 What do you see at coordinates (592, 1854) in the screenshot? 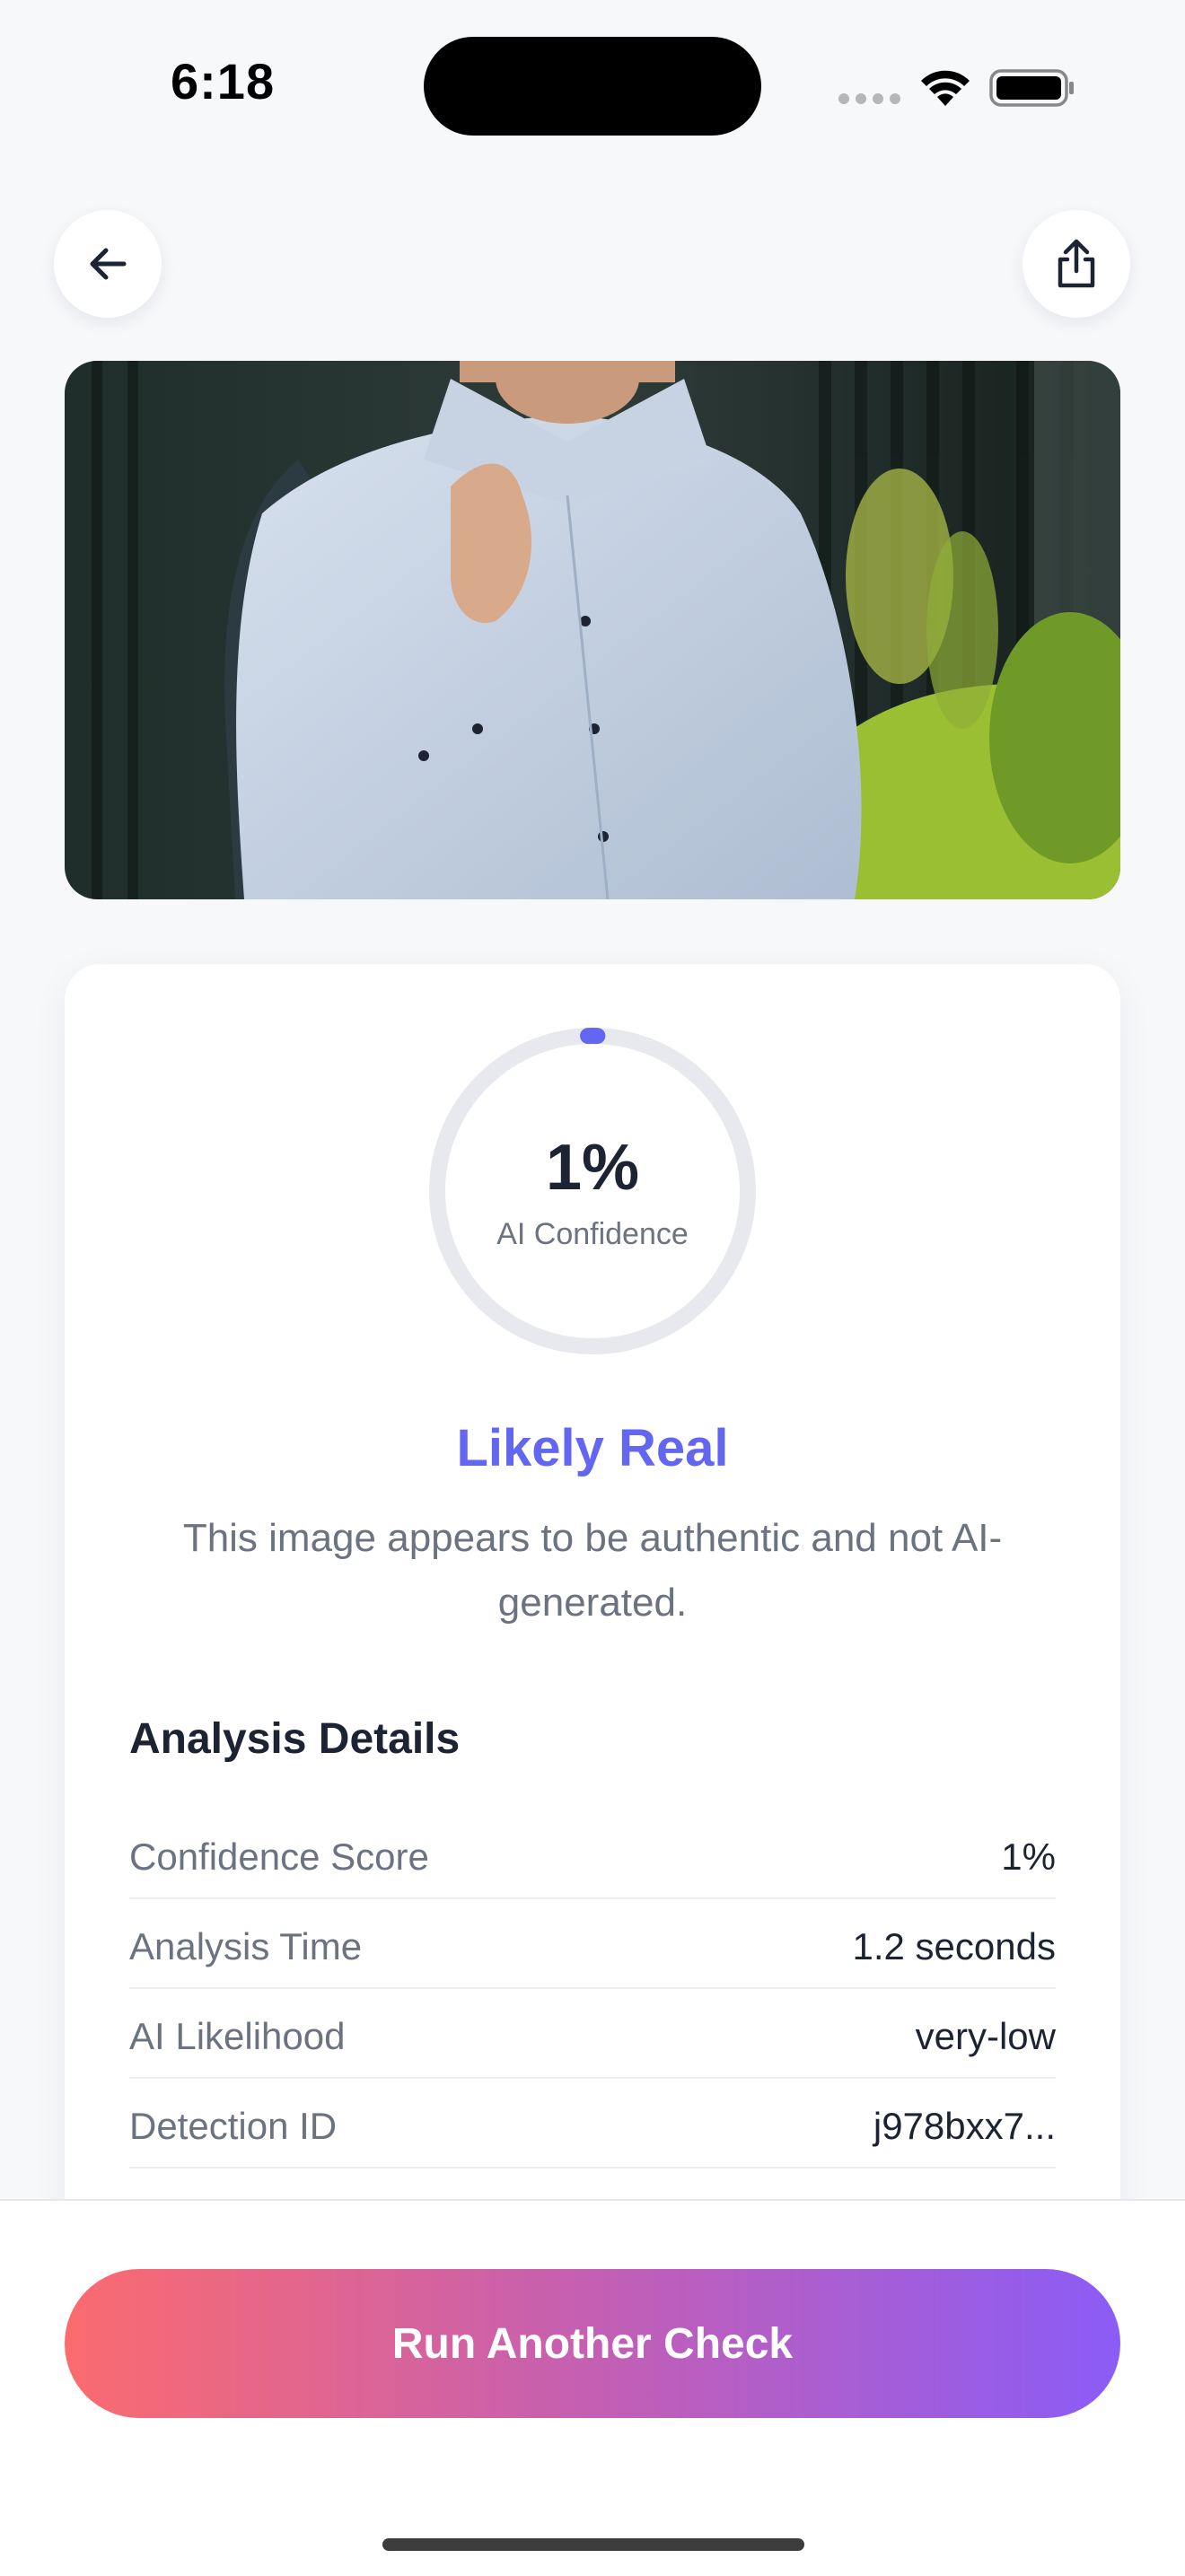
I see `detail-row-confidence-score: Confidence Score 1%` at bounding box center [592, 1854].